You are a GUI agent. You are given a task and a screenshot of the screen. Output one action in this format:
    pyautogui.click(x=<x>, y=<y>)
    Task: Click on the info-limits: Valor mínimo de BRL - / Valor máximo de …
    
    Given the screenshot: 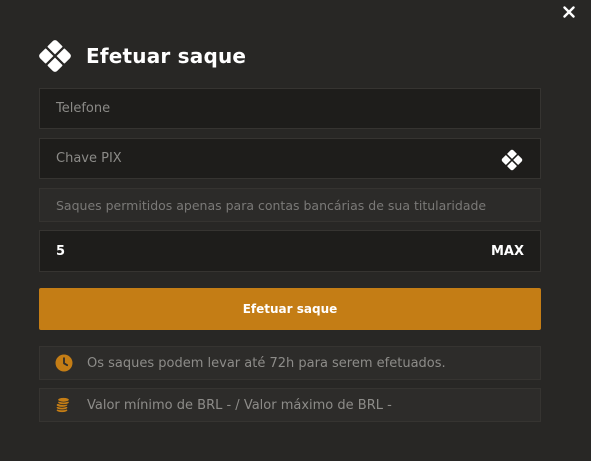 What is the action you would take?
    pyautogui.click(x=290, y=405)
    